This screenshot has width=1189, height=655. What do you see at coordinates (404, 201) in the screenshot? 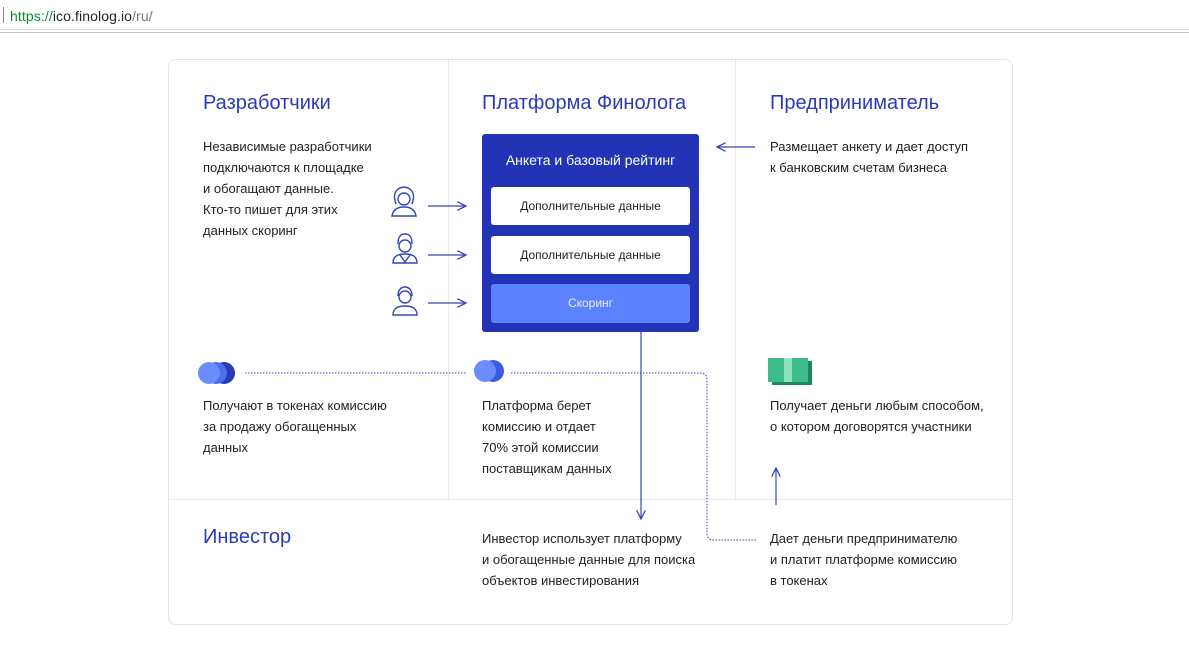
I see `woman-avatar-icon` at bounding box center [404, 201].